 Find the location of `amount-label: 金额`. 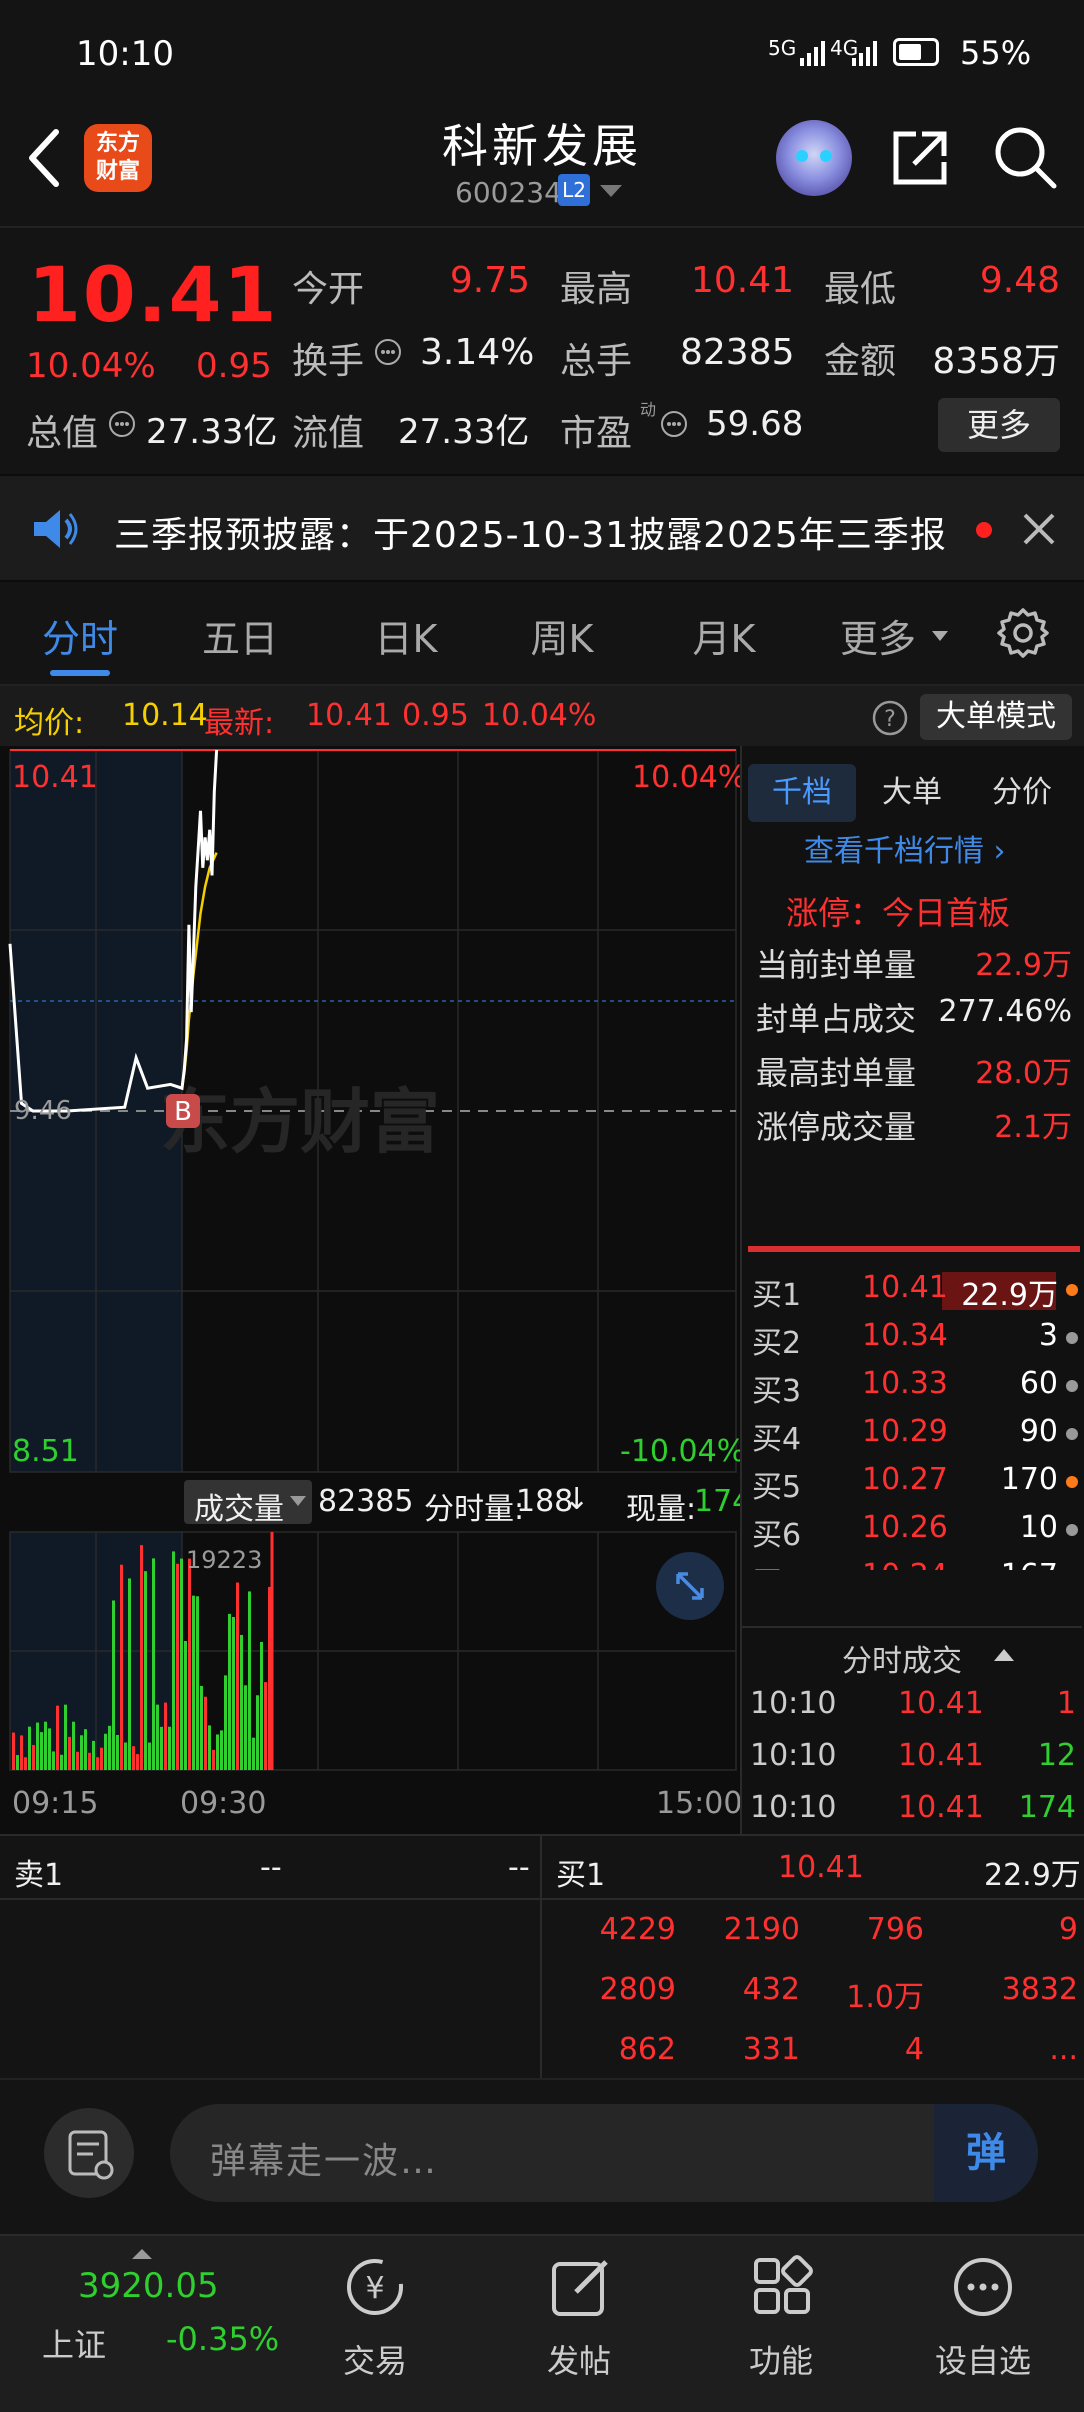

amount-label: 金额 is located at coordinates (860, 361).